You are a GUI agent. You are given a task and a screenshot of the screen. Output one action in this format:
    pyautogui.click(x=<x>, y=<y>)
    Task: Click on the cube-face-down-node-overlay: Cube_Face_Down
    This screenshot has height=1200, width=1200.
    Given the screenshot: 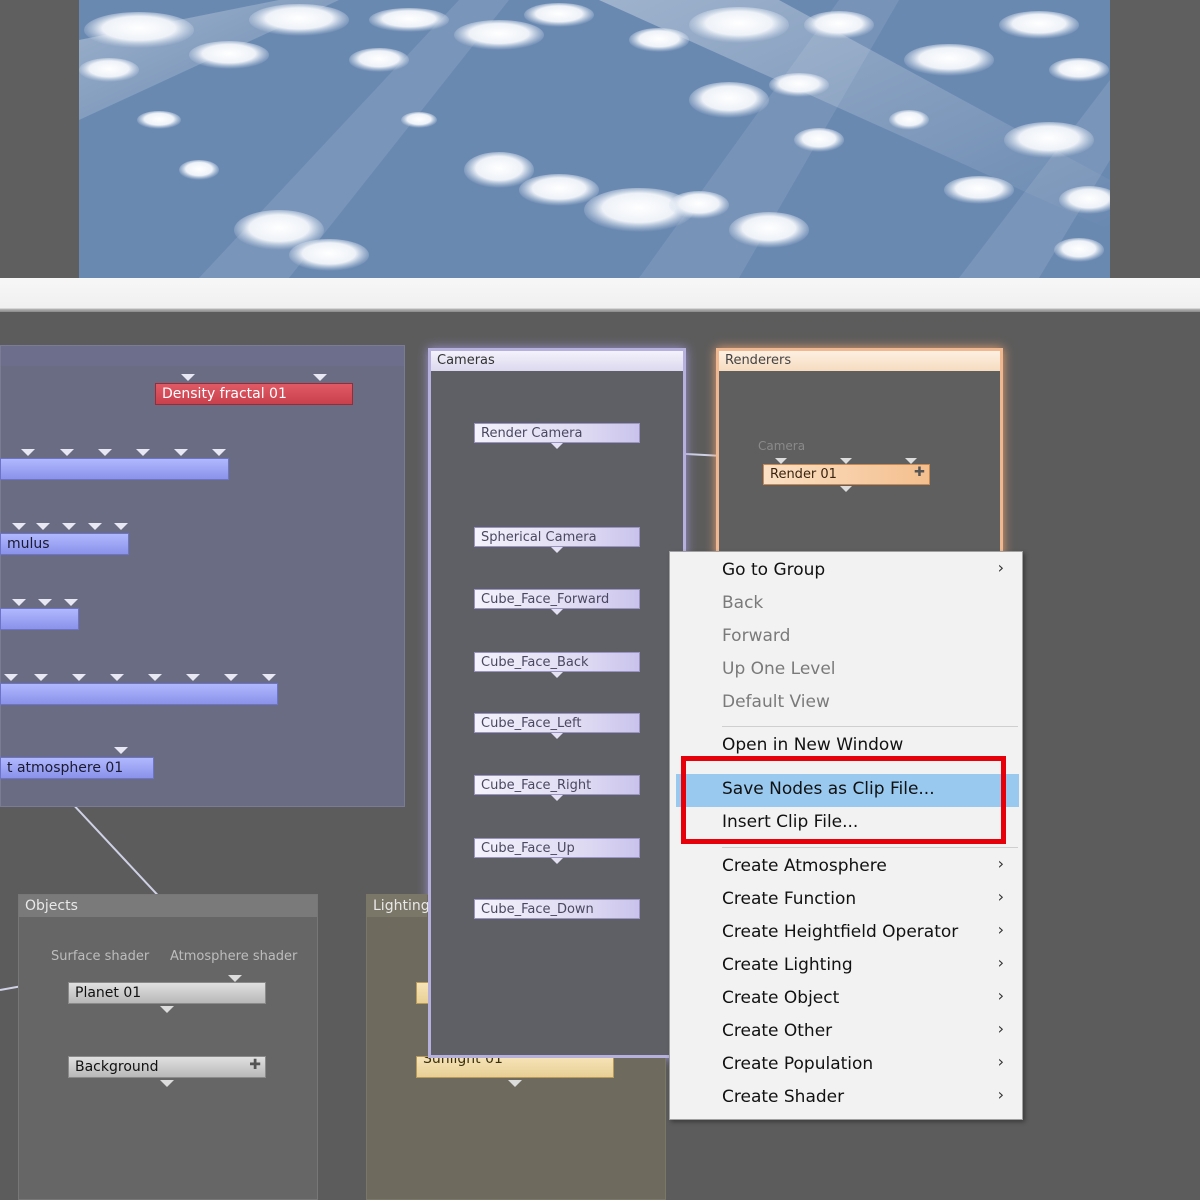 What is the action you would take?
    pyautogui.click(x=557, y=909)
    